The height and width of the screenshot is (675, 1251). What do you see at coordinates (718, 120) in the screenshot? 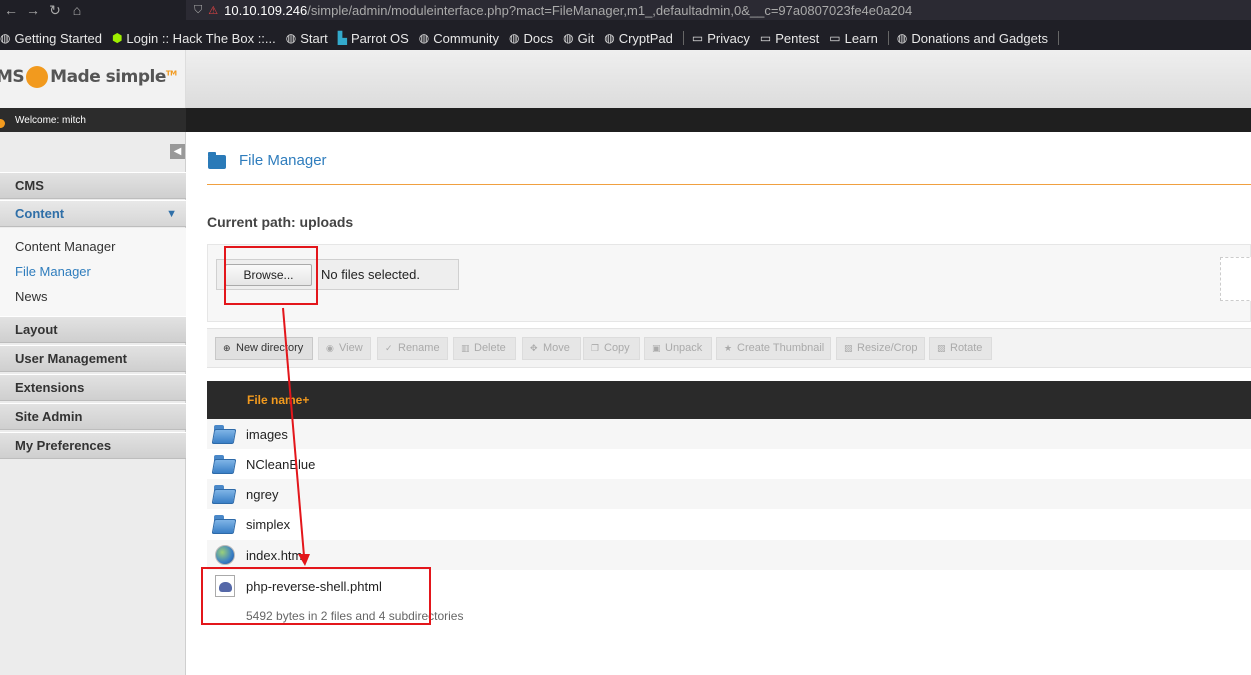
I see `welcome-bar-right` at bounding box center [718, 120].